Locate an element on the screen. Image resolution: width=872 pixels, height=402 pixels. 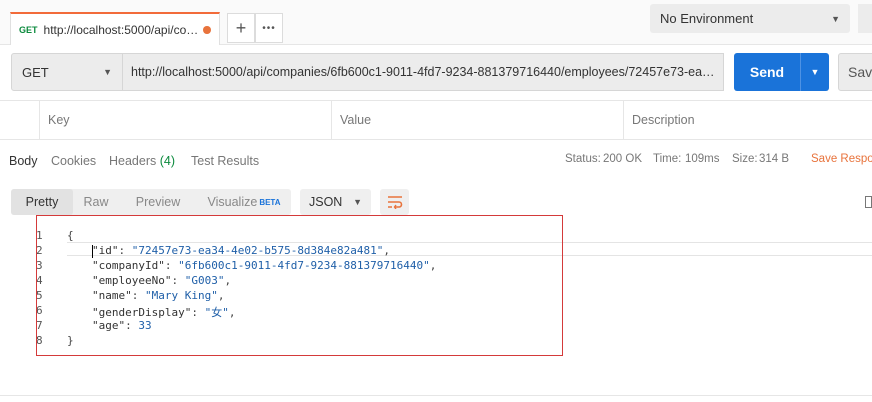
send-label: Send is located at coordinates (767, 72).